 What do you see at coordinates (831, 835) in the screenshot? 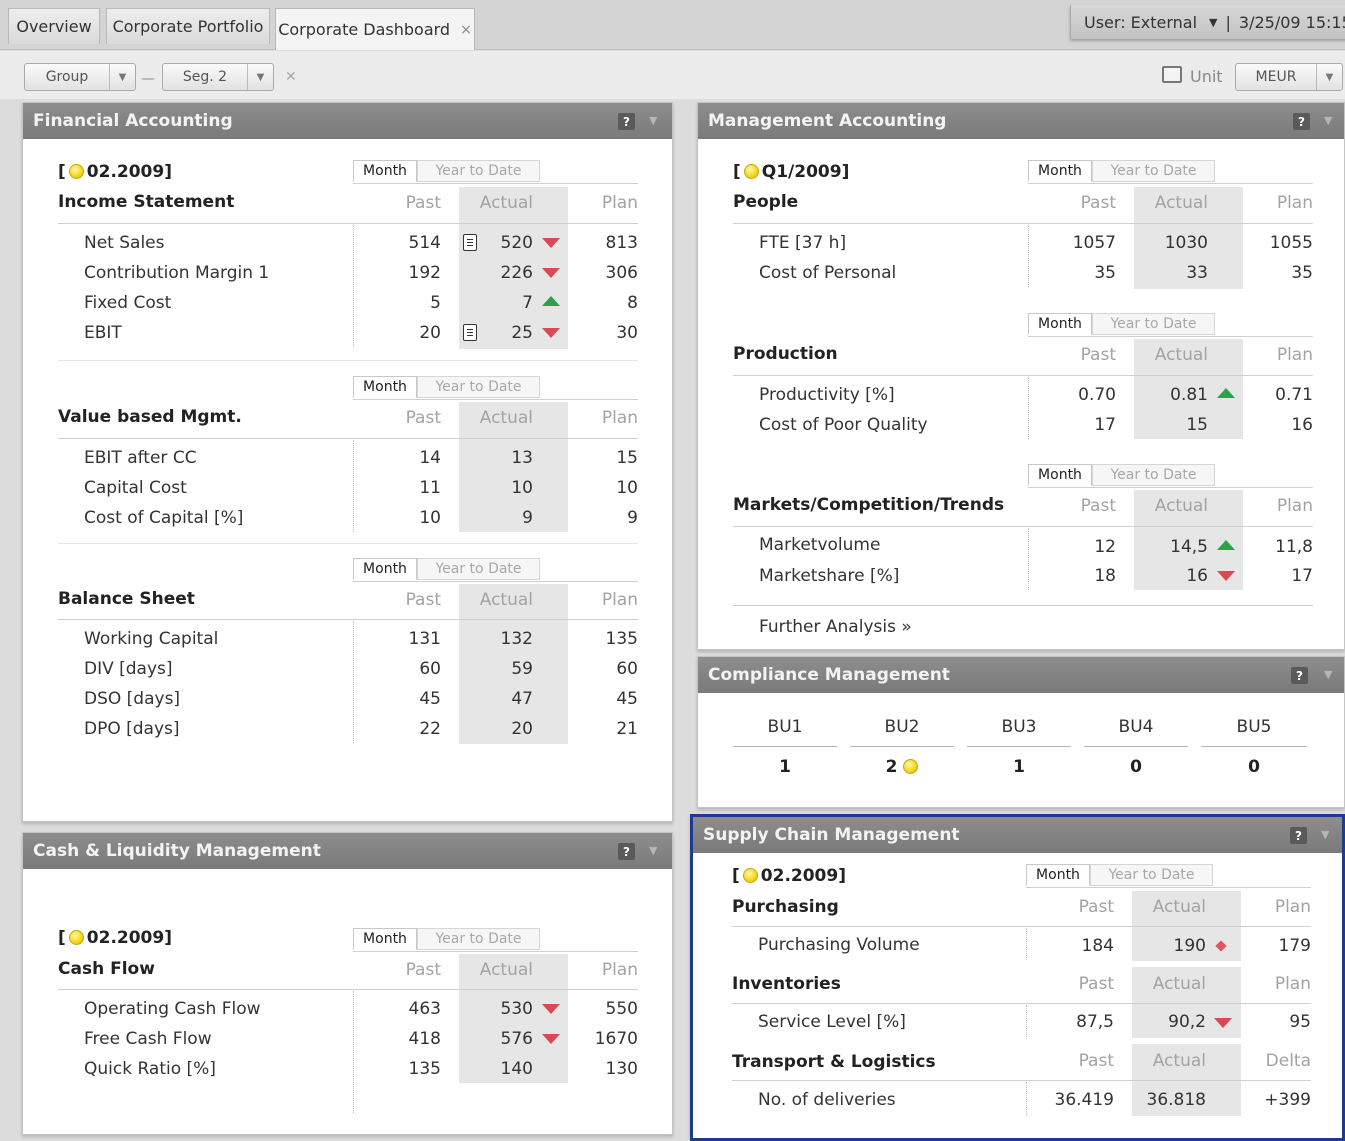
I see `panel-title: Supply Chain Management` at bounding box center [831, 835].